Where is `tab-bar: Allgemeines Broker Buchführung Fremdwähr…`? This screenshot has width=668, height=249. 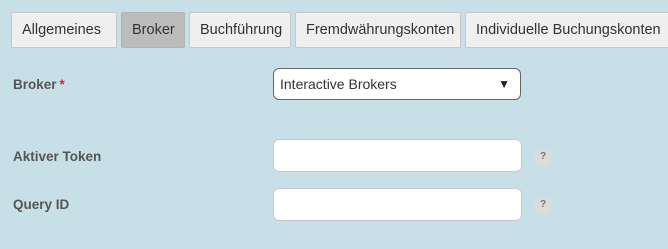
tab-bar: Allgemeines Broker Buchführung Fremdwähr… is located at coordinates (339, 30).